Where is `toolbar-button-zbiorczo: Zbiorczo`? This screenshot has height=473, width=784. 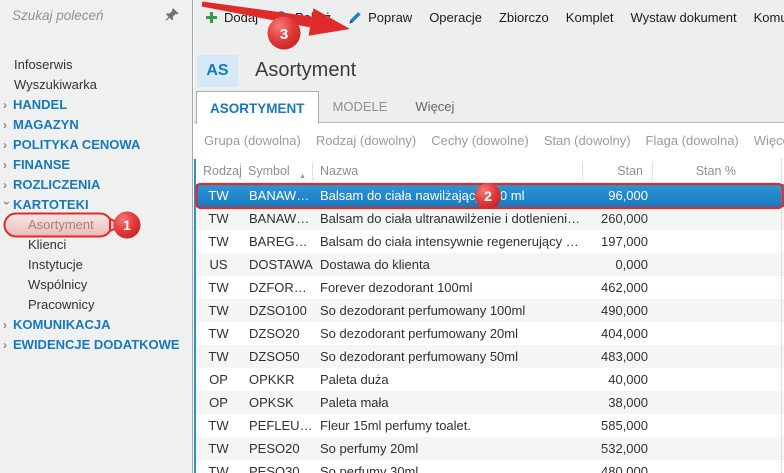 toolbar-button-zbiorczo: Zbiorczo is located at coordinates (524, 17).